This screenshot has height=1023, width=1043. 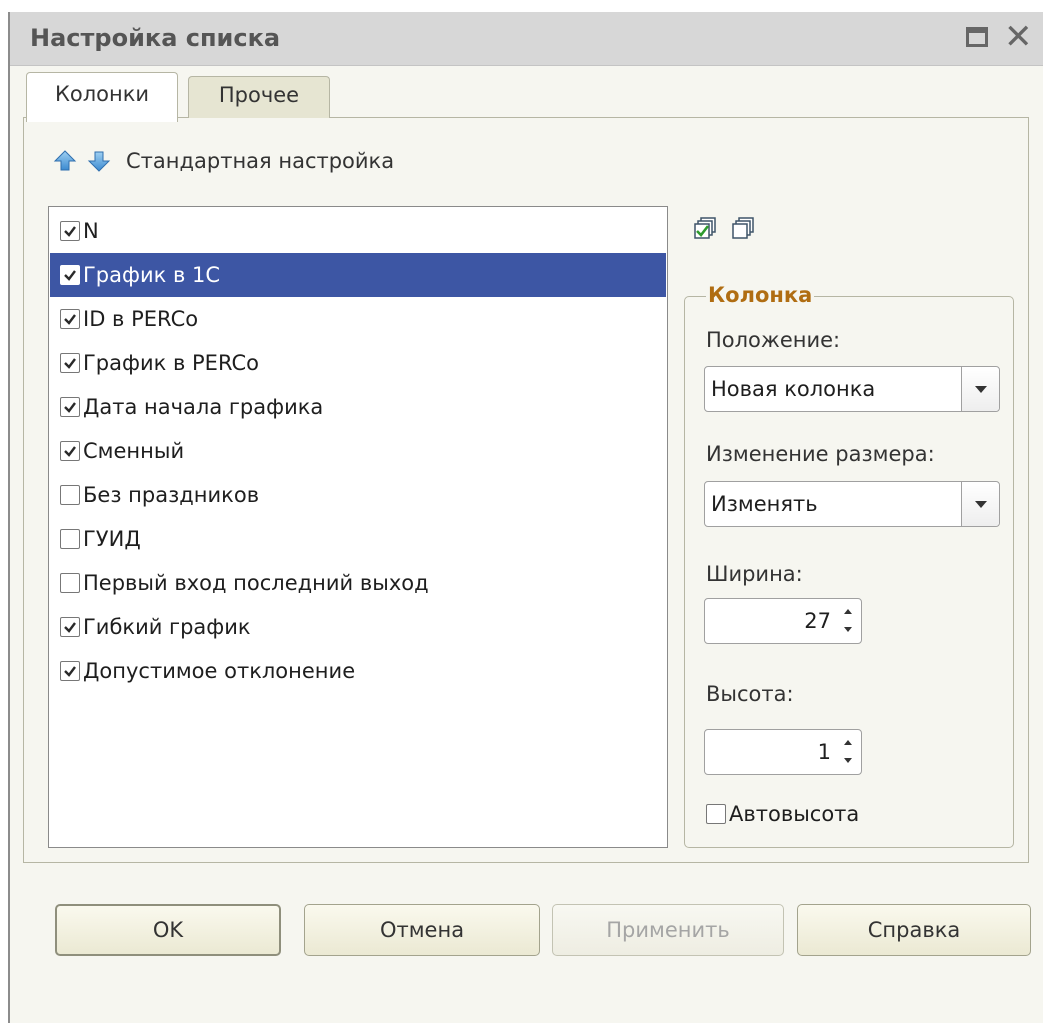 I want to click on list-item: Без праздников, so click(x=358, y=495).